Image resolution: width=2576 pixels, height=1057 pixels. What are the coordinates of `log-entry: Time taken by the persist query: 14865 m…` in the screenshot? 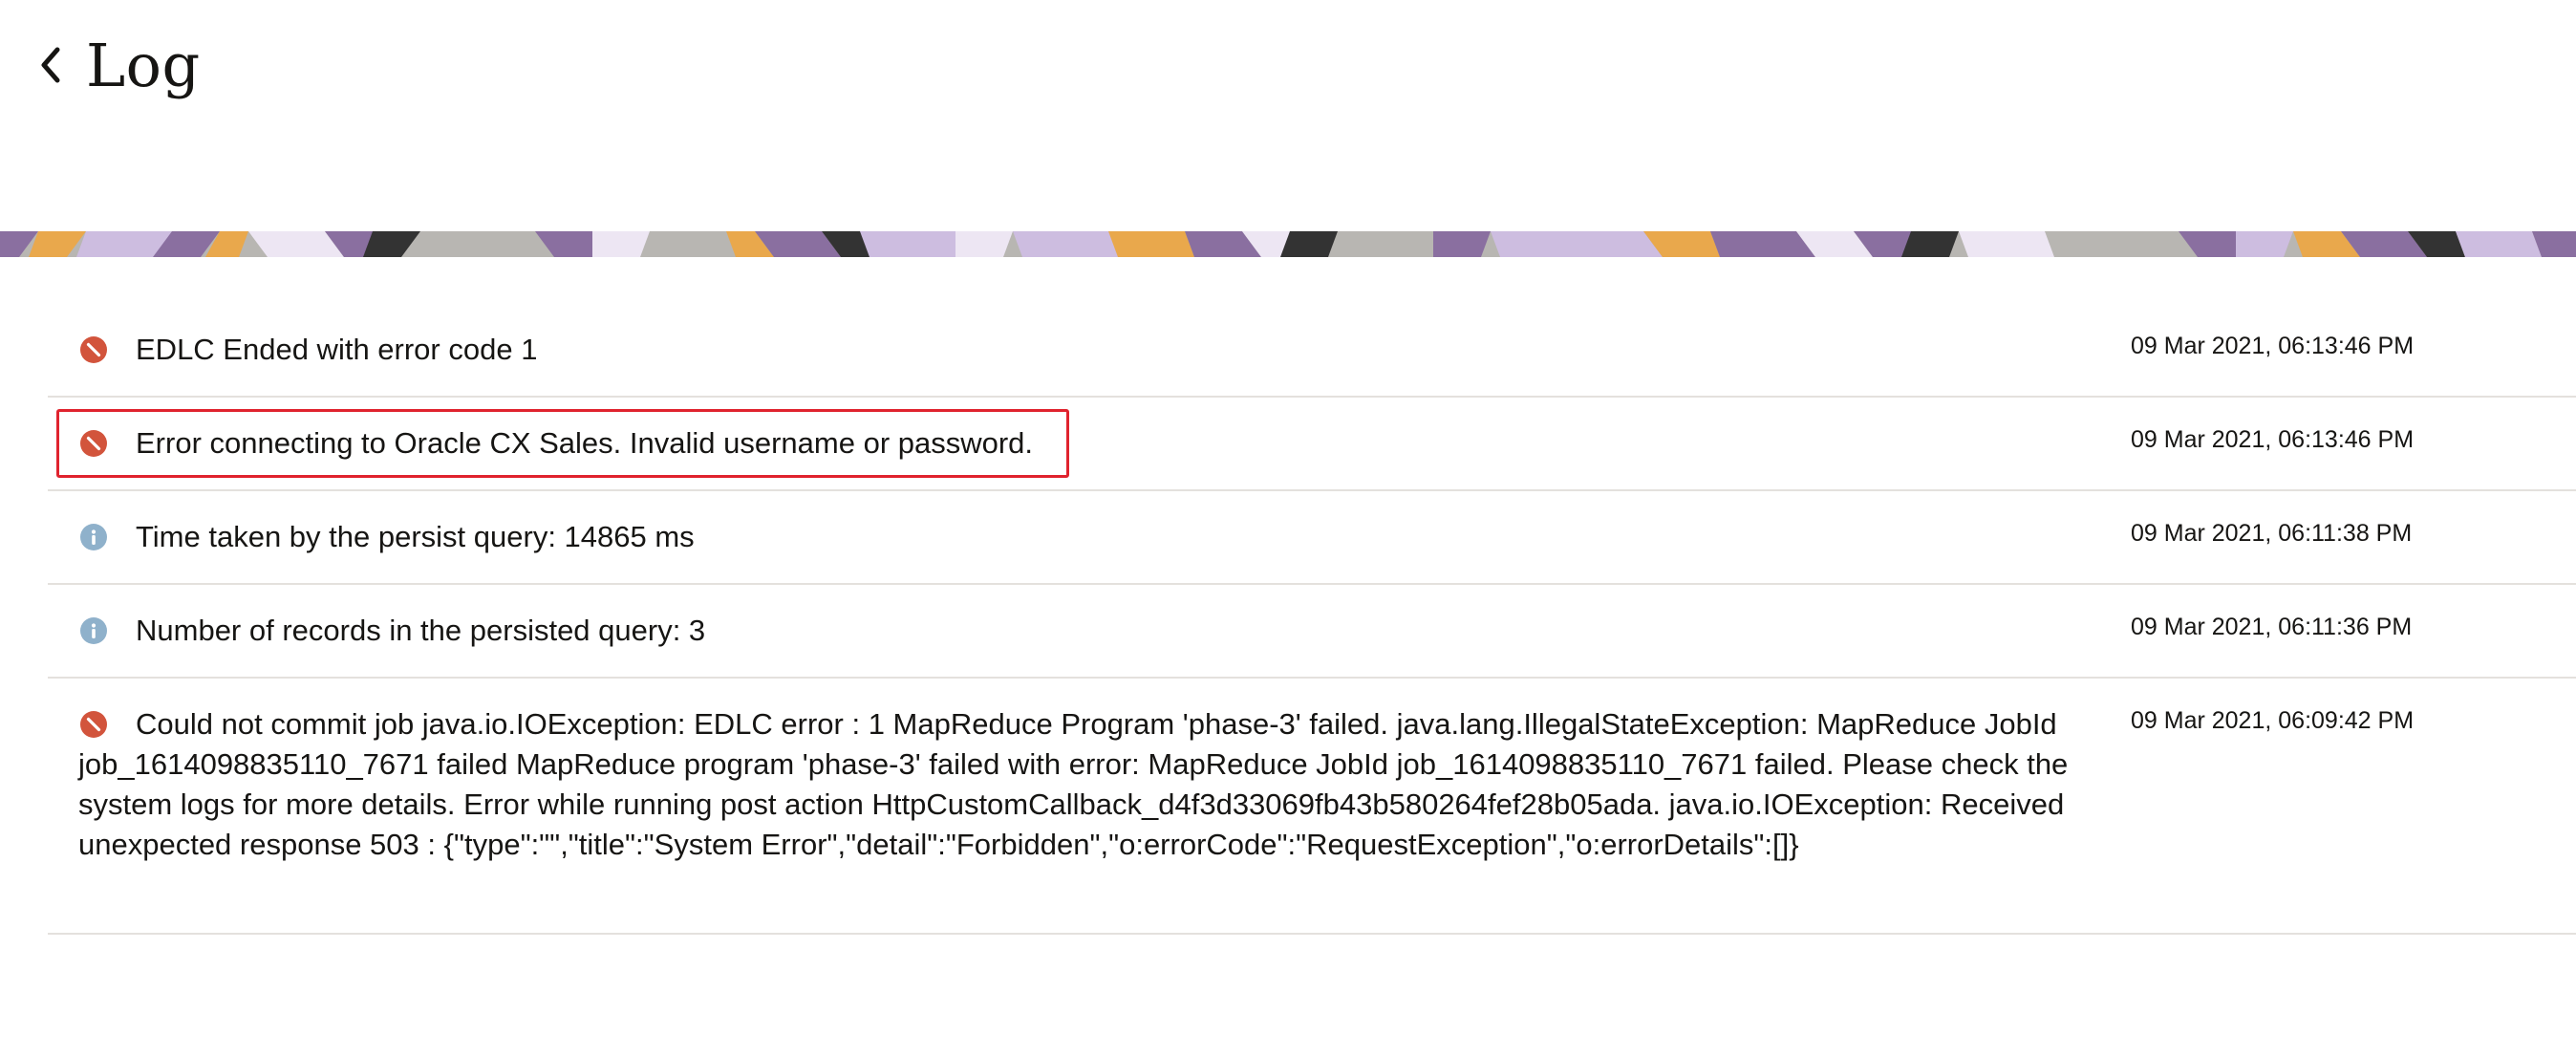 It's located at (1312, 538).